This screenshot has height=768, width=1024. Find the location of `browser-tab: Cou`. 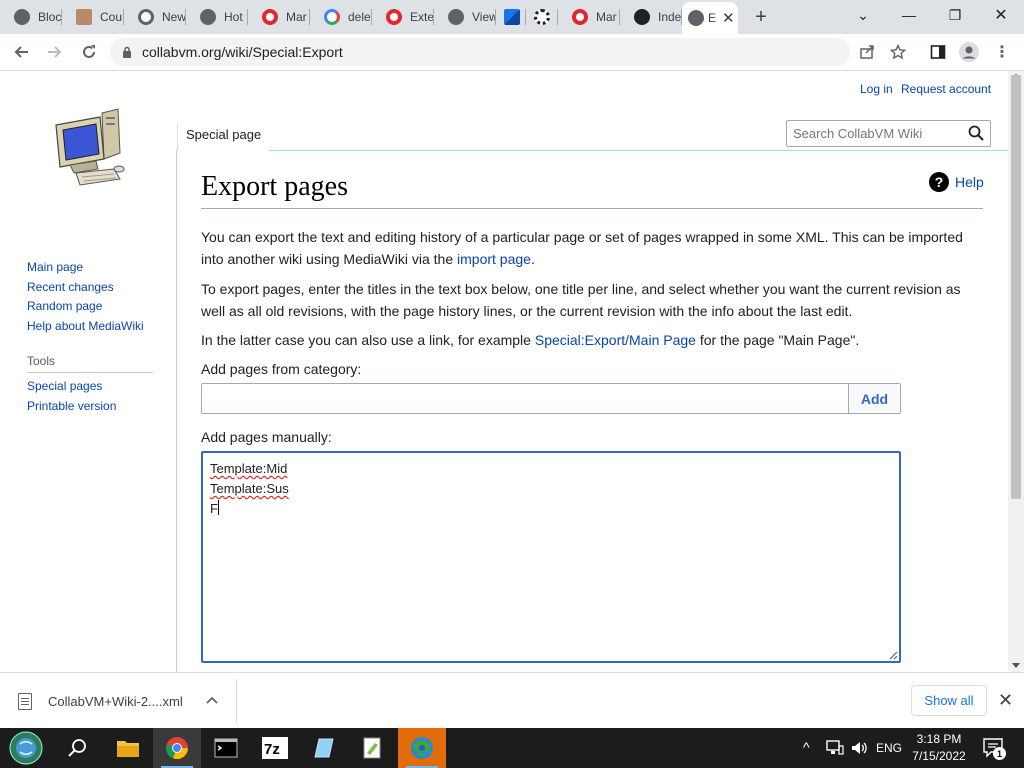

browser-tab: Cou is located at coordinates (93, 17).